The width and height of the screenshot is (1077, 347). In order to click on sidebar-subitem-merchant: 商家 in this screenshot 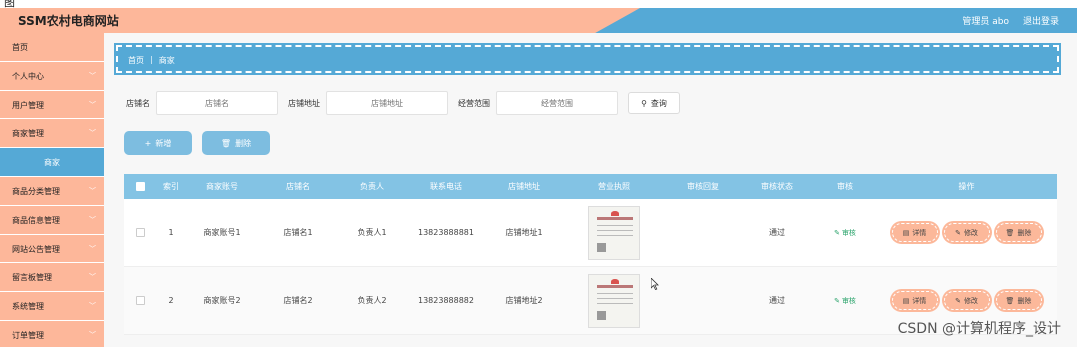, I will do `click(52, 162)`.